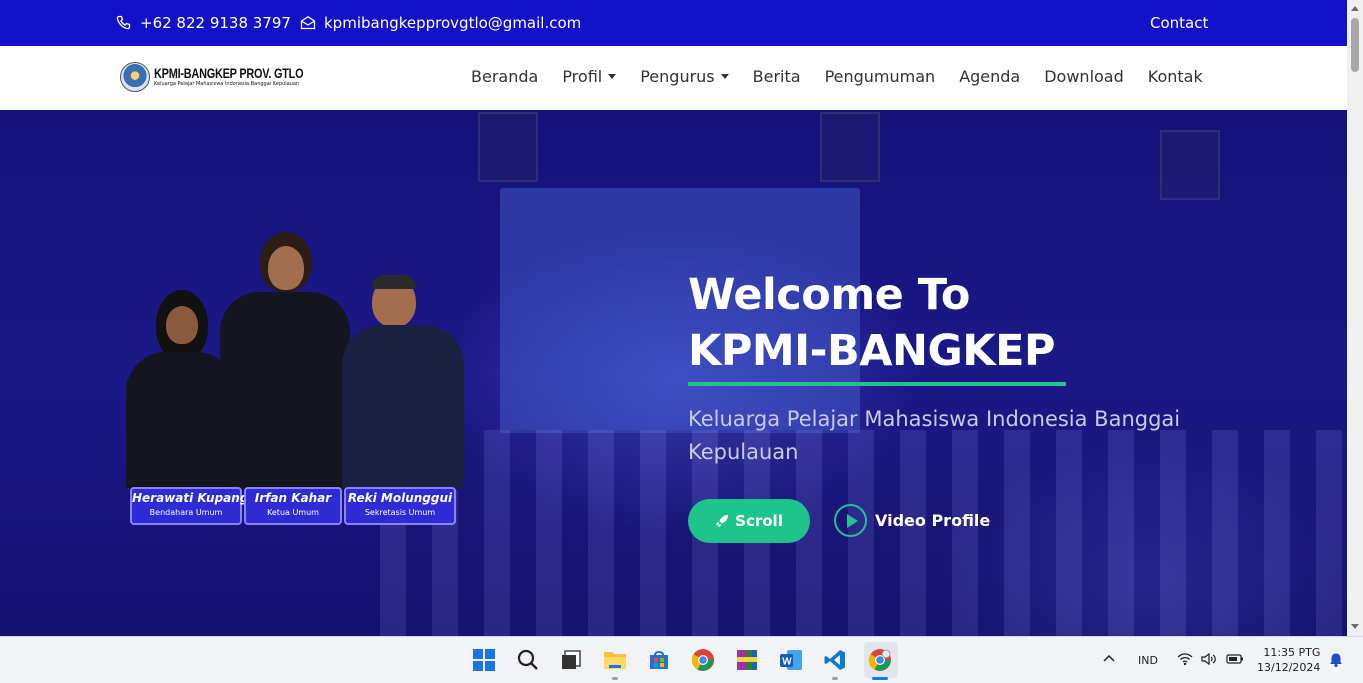 This screenshot has height=683, width=1363. Describe the element at coordinates (777, 76) in the screenshot. I see `nav-item-berita: Berita` at that location.